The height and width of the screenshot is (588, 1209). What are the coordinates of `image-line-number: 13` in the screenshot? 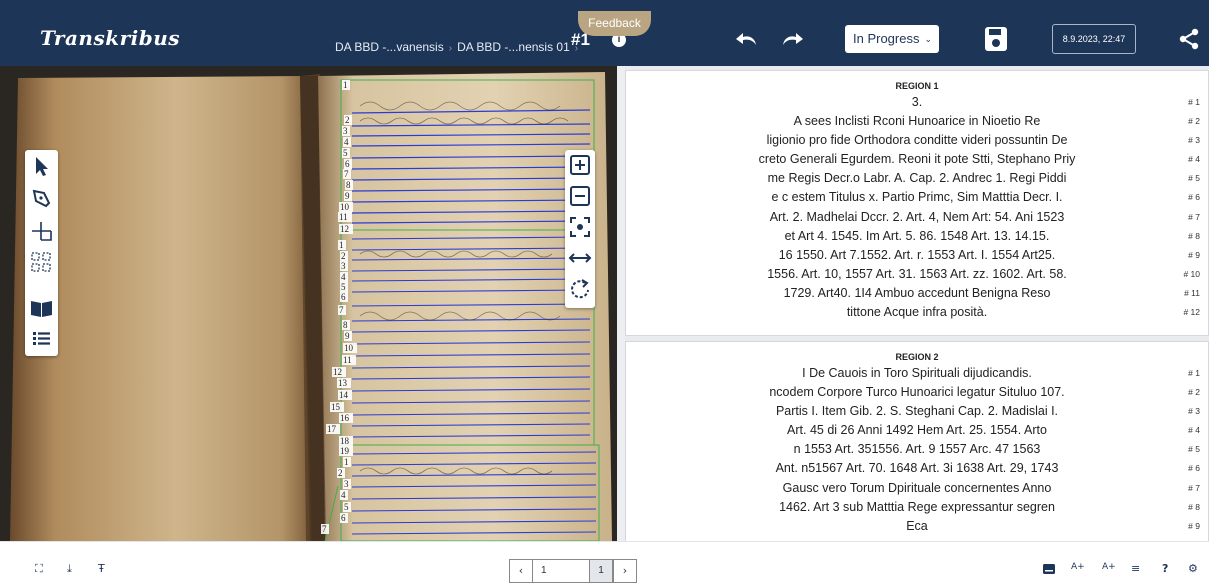 It's located at (343, 383).